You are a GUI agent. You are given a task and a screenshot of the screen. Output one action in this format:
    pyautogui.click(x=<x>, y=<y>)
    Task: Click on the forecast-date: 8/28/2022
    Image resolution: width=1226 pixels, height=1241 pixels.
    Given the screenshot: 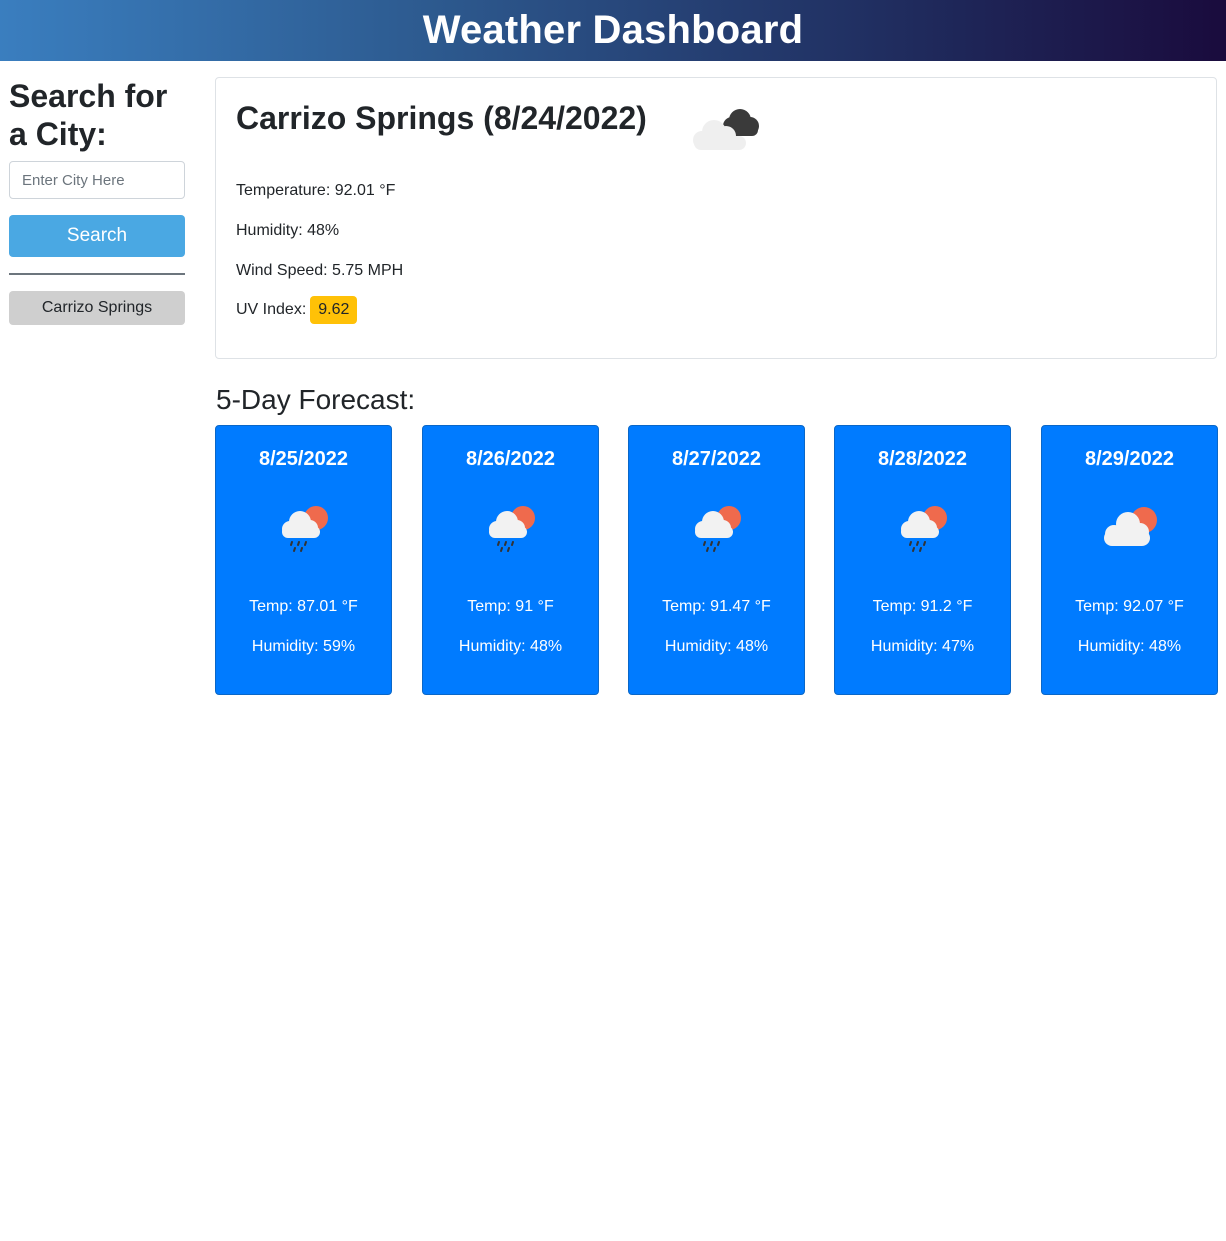 What is the action you would take?
    pyautogui.click(x=922, y=459)
    